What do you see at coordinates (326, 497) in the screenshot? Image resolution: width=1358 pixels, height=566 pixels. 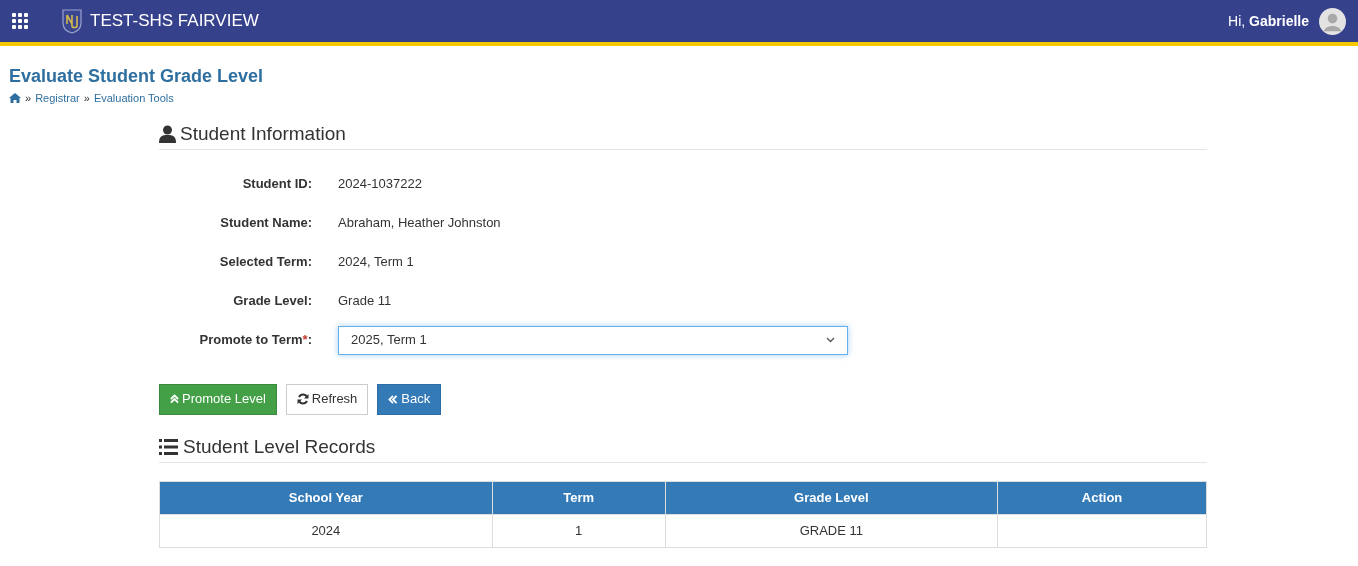 I see `column-header: School Year` at bounding box center [326, 497].